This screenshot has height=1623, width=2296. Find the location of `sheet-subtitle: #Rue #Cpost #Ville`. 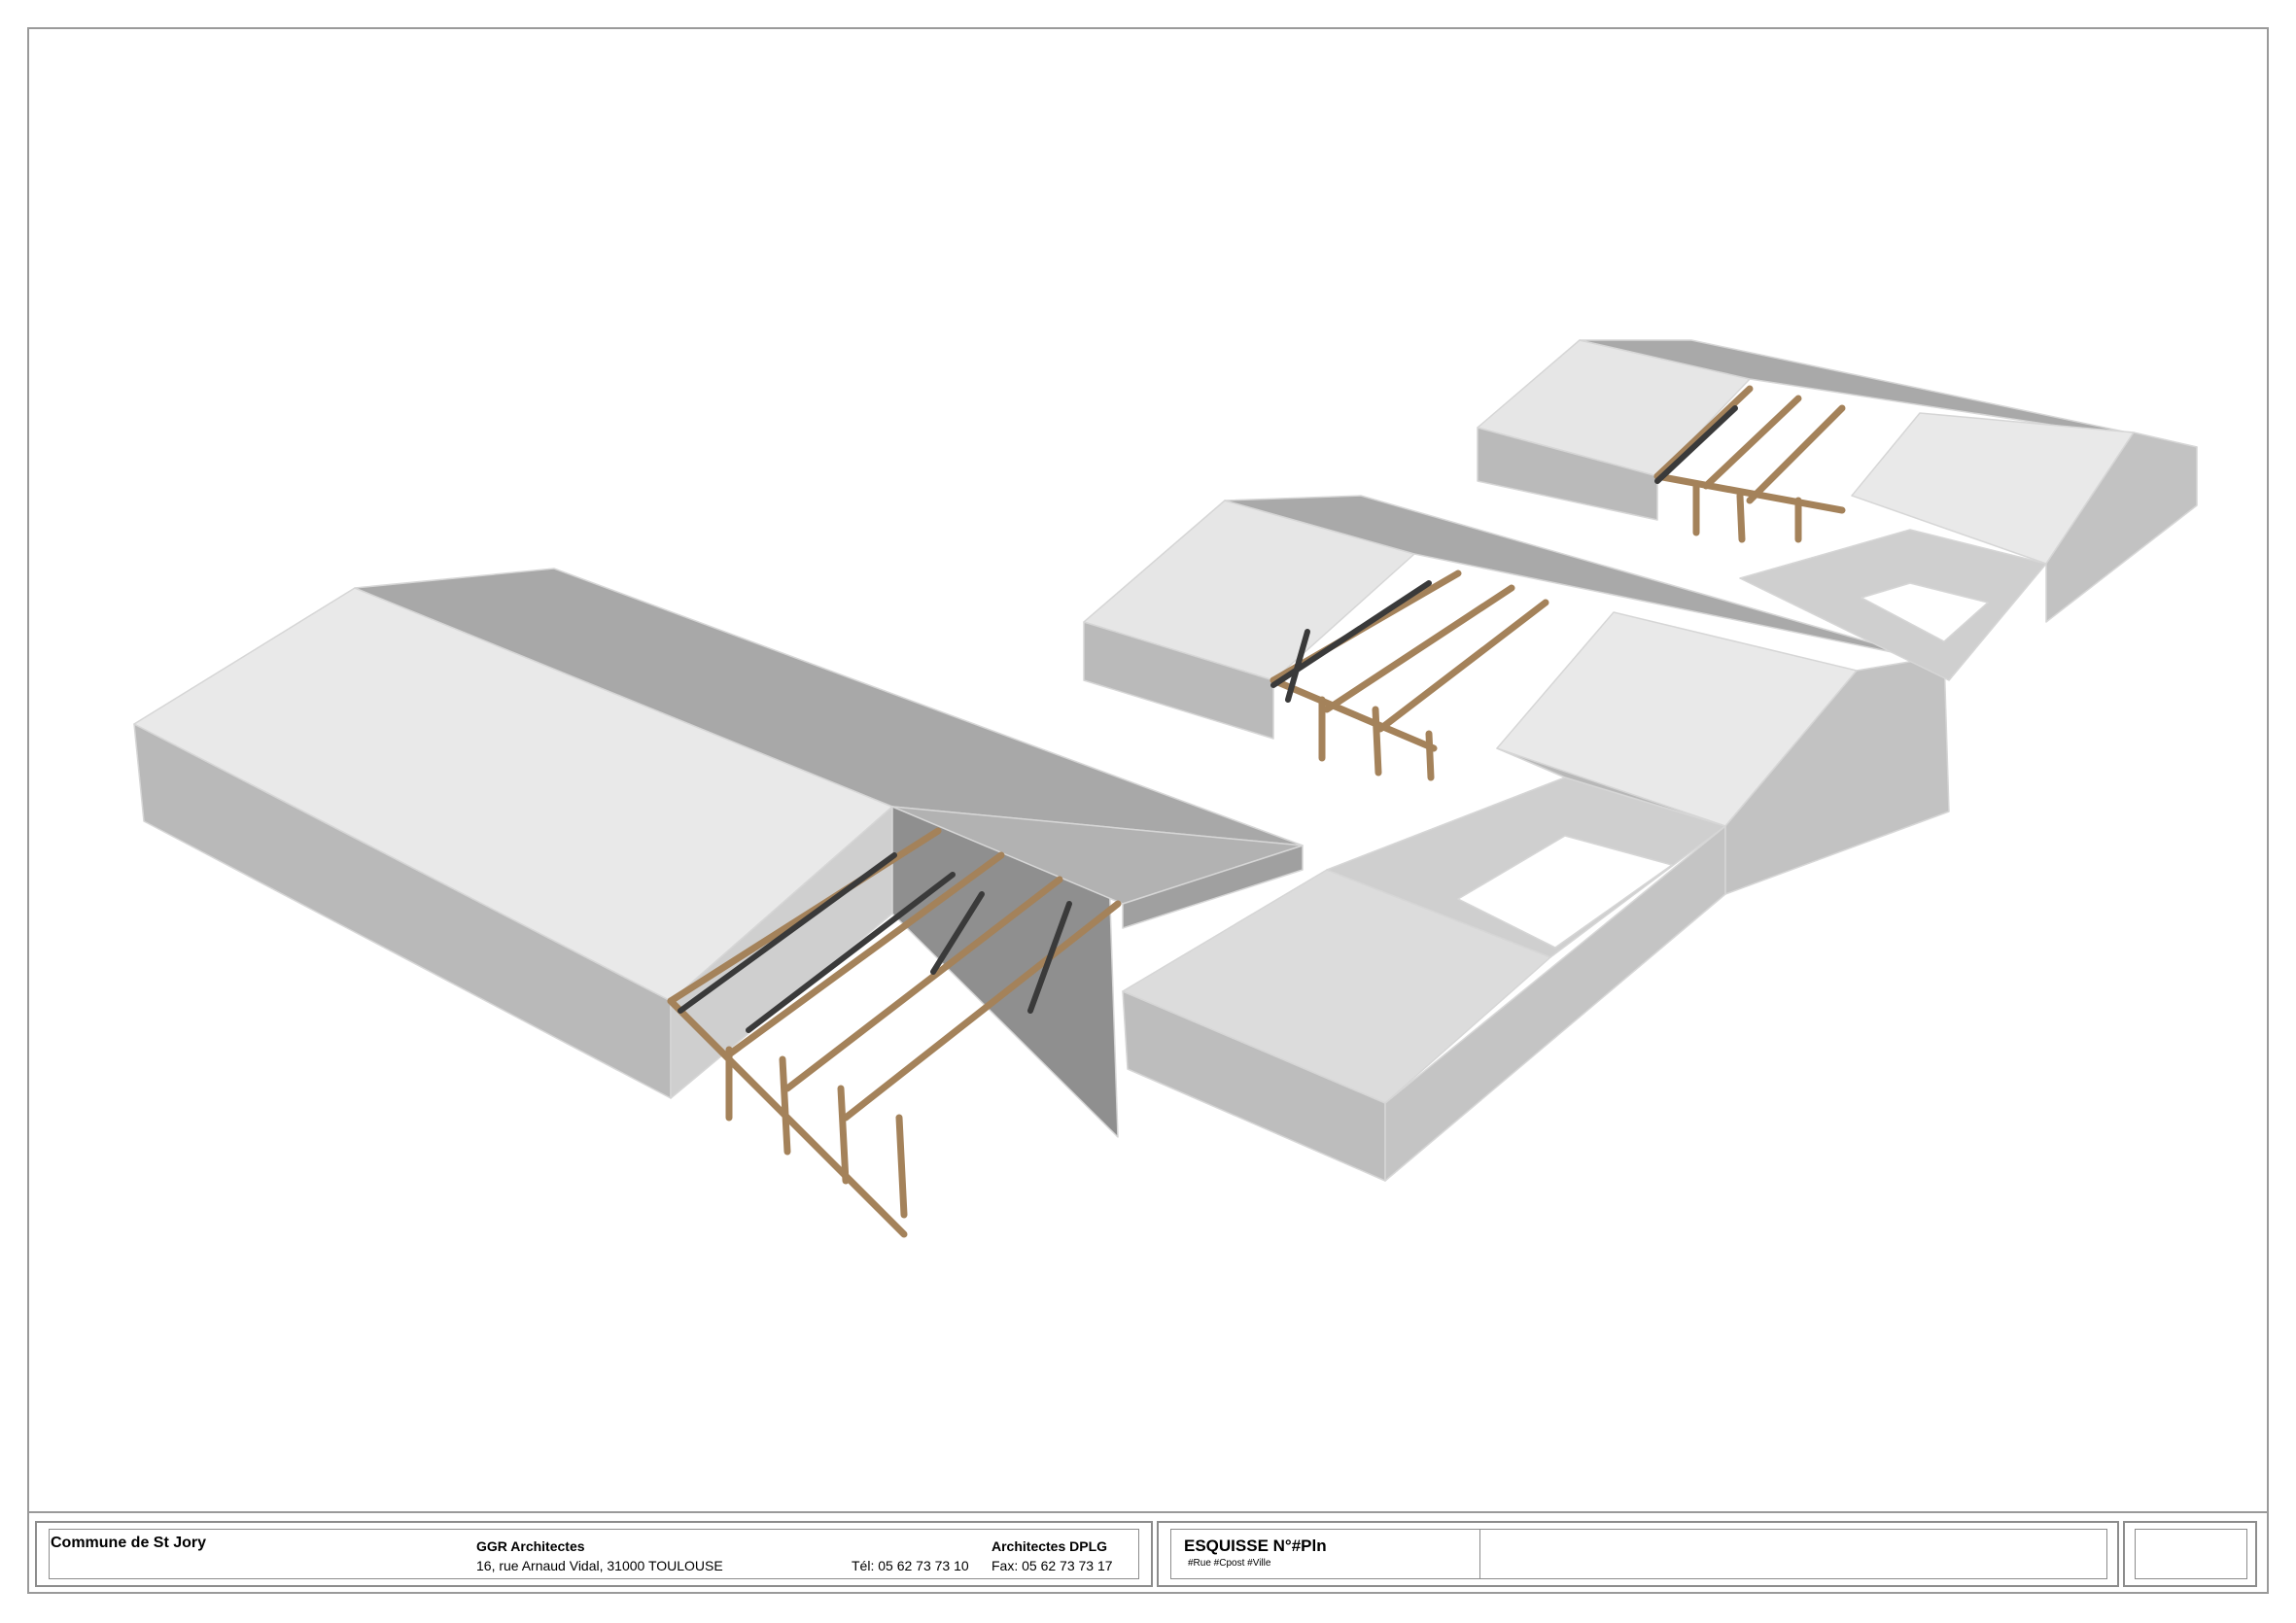

sheet-subtitle: #Rue #Cpost #Ville is located at coordinates (1229, 1563).